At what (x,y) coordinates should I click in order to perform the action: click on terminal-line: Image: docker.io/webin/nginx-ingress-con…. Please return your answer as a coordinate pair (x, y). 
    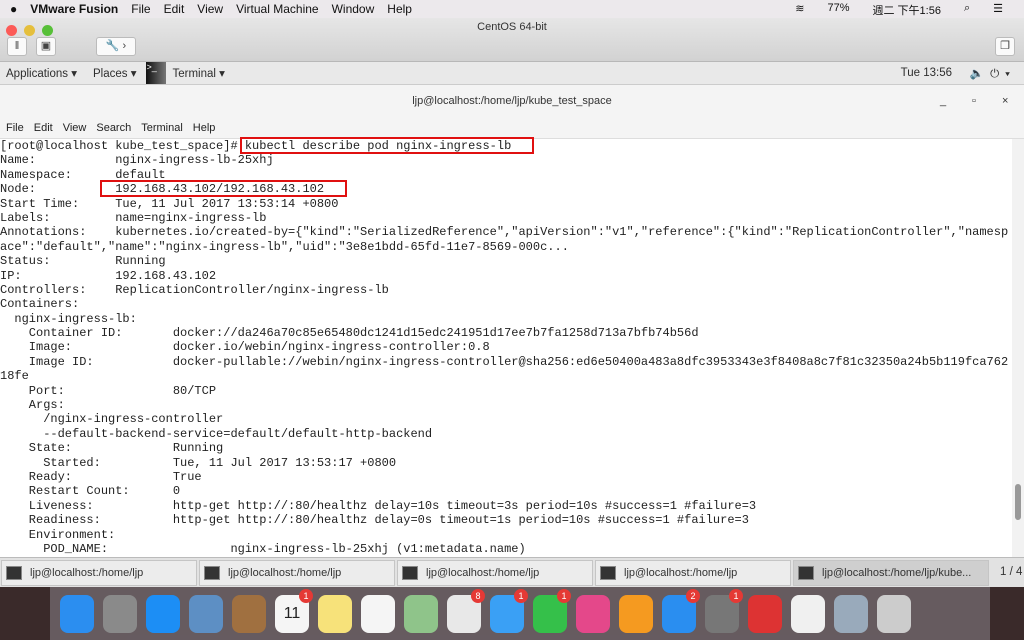
    Looking at the image, I should click on (245, 347).